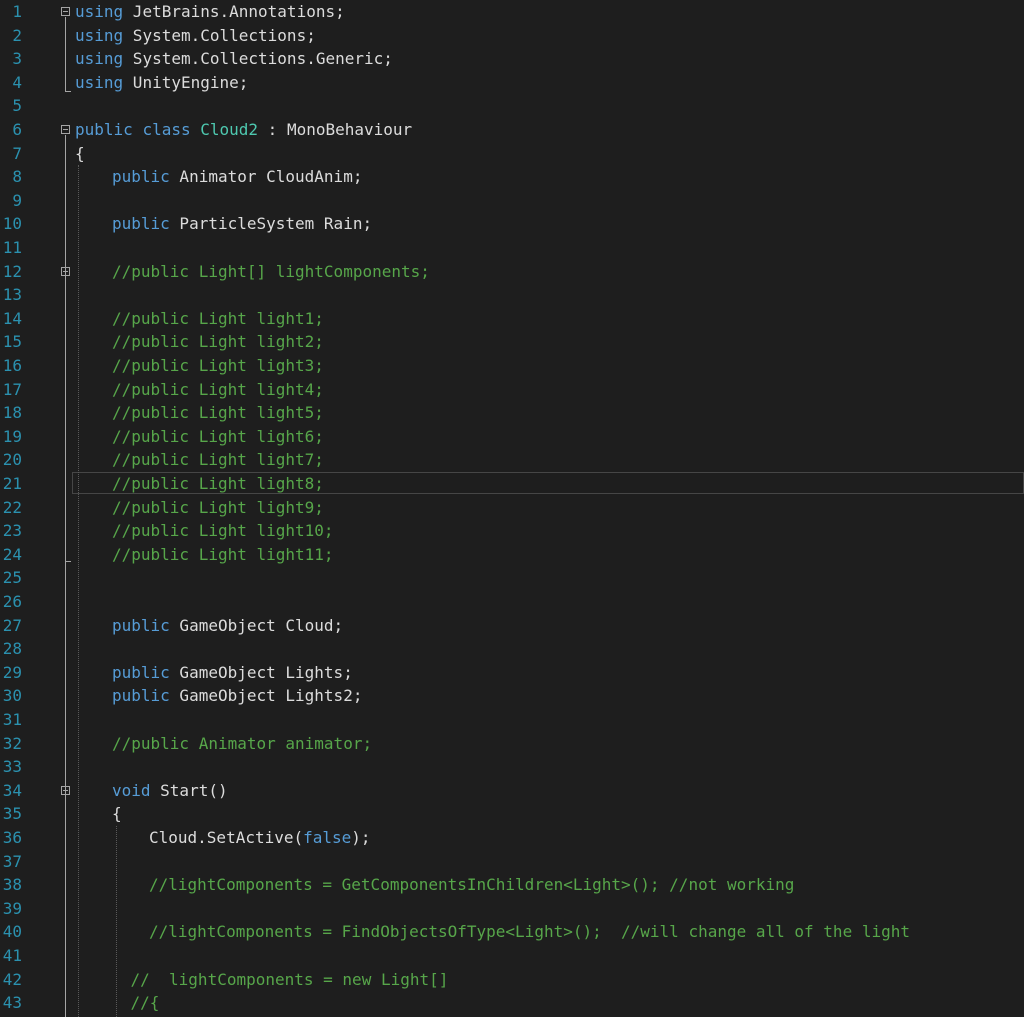  What do you see at coordinates (116, 921) in the screenshot?
I see `indent-guide` at bounding box center [116, 921].